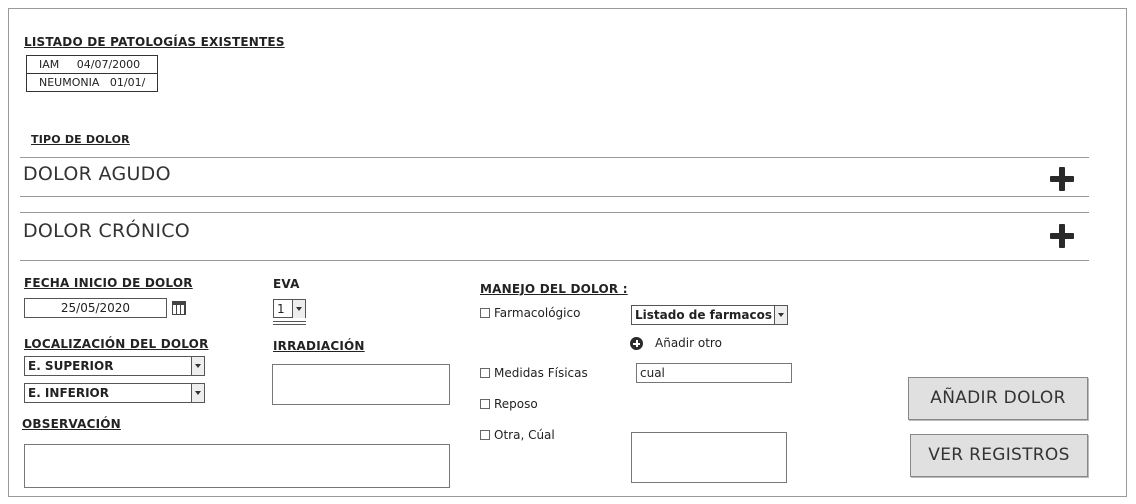 The width and height of the screenshot is (1136, 504). I want to click on checkbox-physical: Medidas Físicas, so click(534, 373).